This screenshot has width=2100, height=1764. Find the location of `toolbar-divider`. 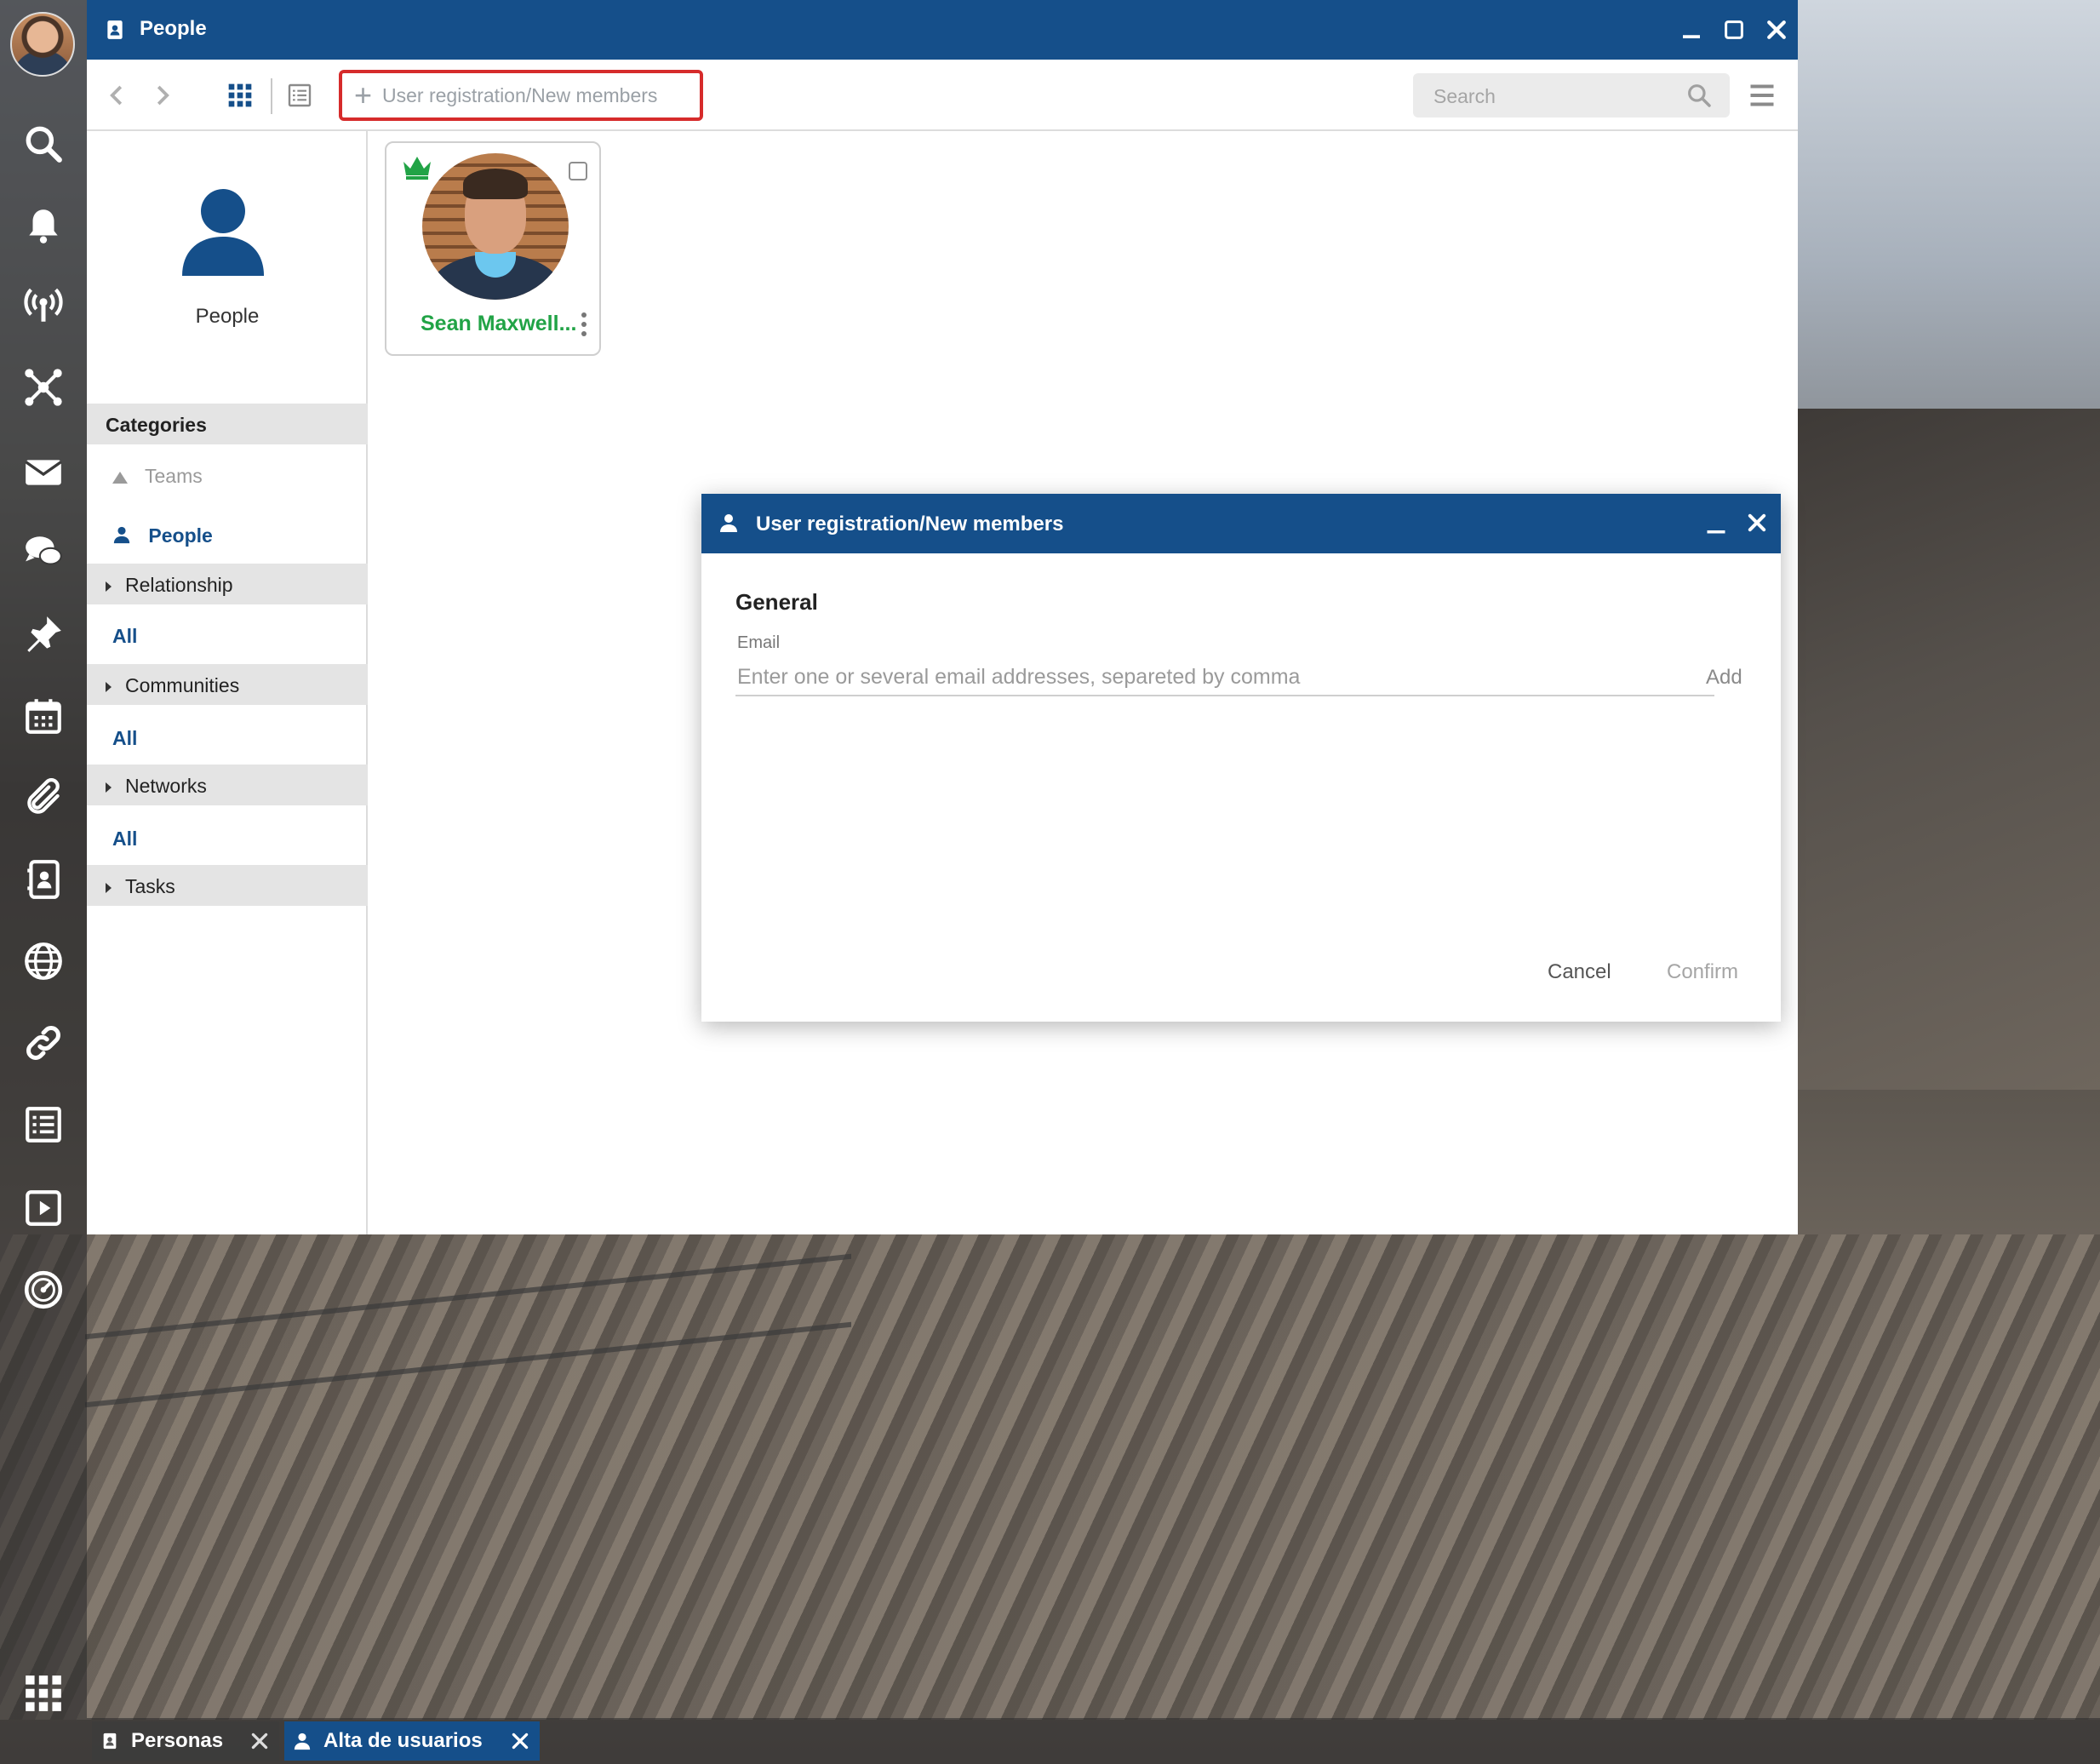

toolbar-divider is located at coordinates (271, 96).